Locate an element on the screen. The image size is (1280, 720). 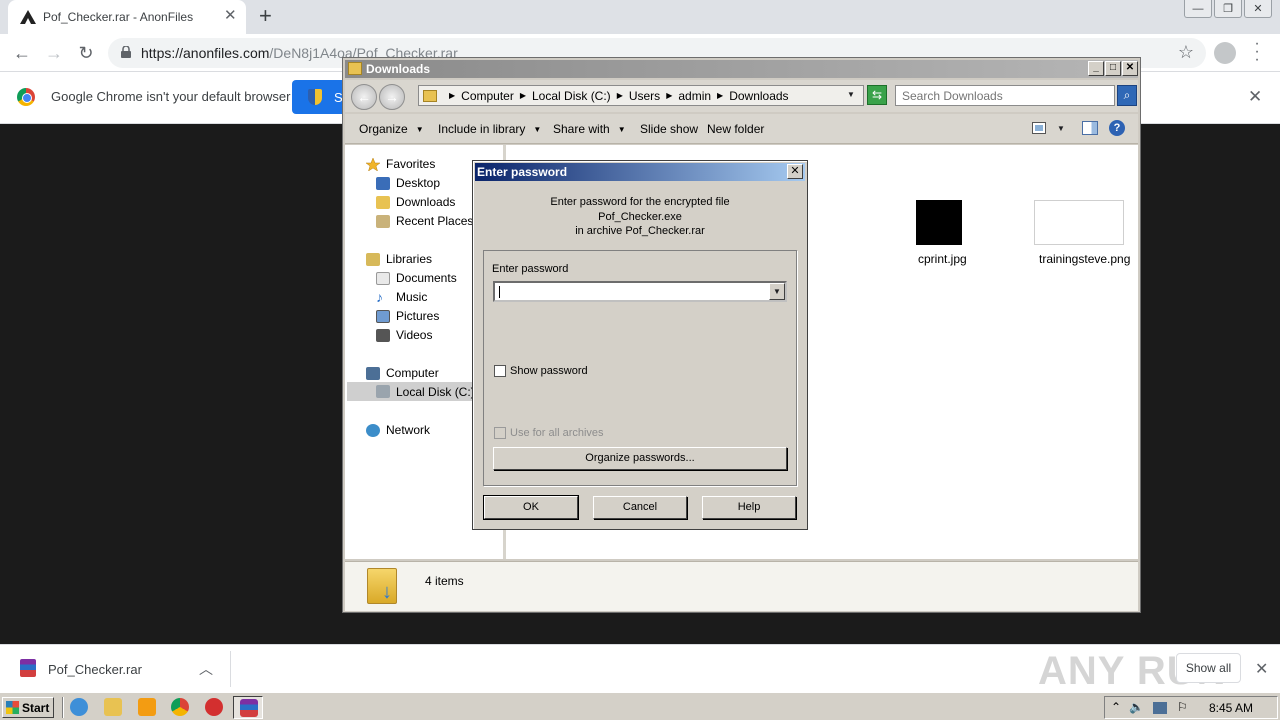
breadcrumb-downloads: Downloads is located at coordinates (758, 96).